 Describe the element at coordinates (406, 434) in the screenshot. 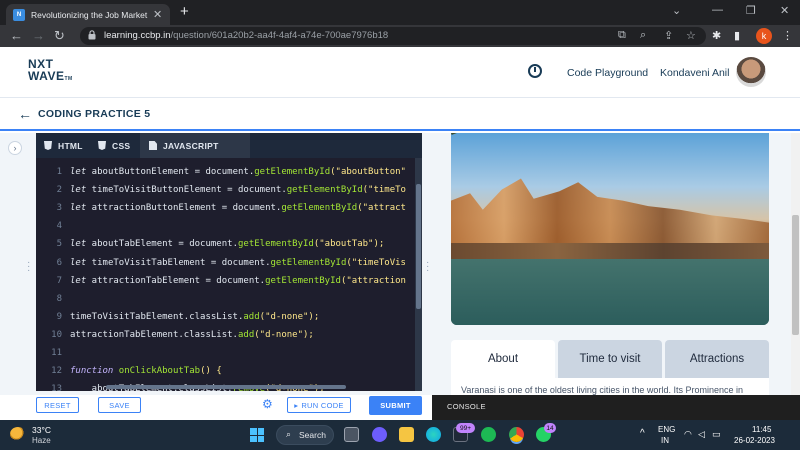

I see `file-explorer-icon` at that location.